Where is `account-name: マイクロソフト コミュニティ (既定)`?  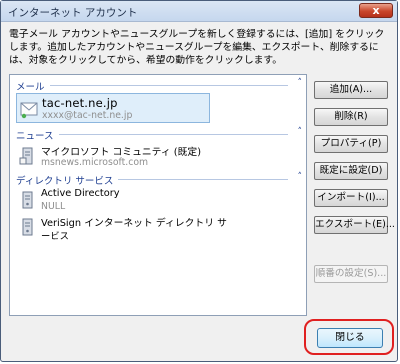
account-name: マイクロソフト コミュニティ (既定) is located at coordinates (121, 152).